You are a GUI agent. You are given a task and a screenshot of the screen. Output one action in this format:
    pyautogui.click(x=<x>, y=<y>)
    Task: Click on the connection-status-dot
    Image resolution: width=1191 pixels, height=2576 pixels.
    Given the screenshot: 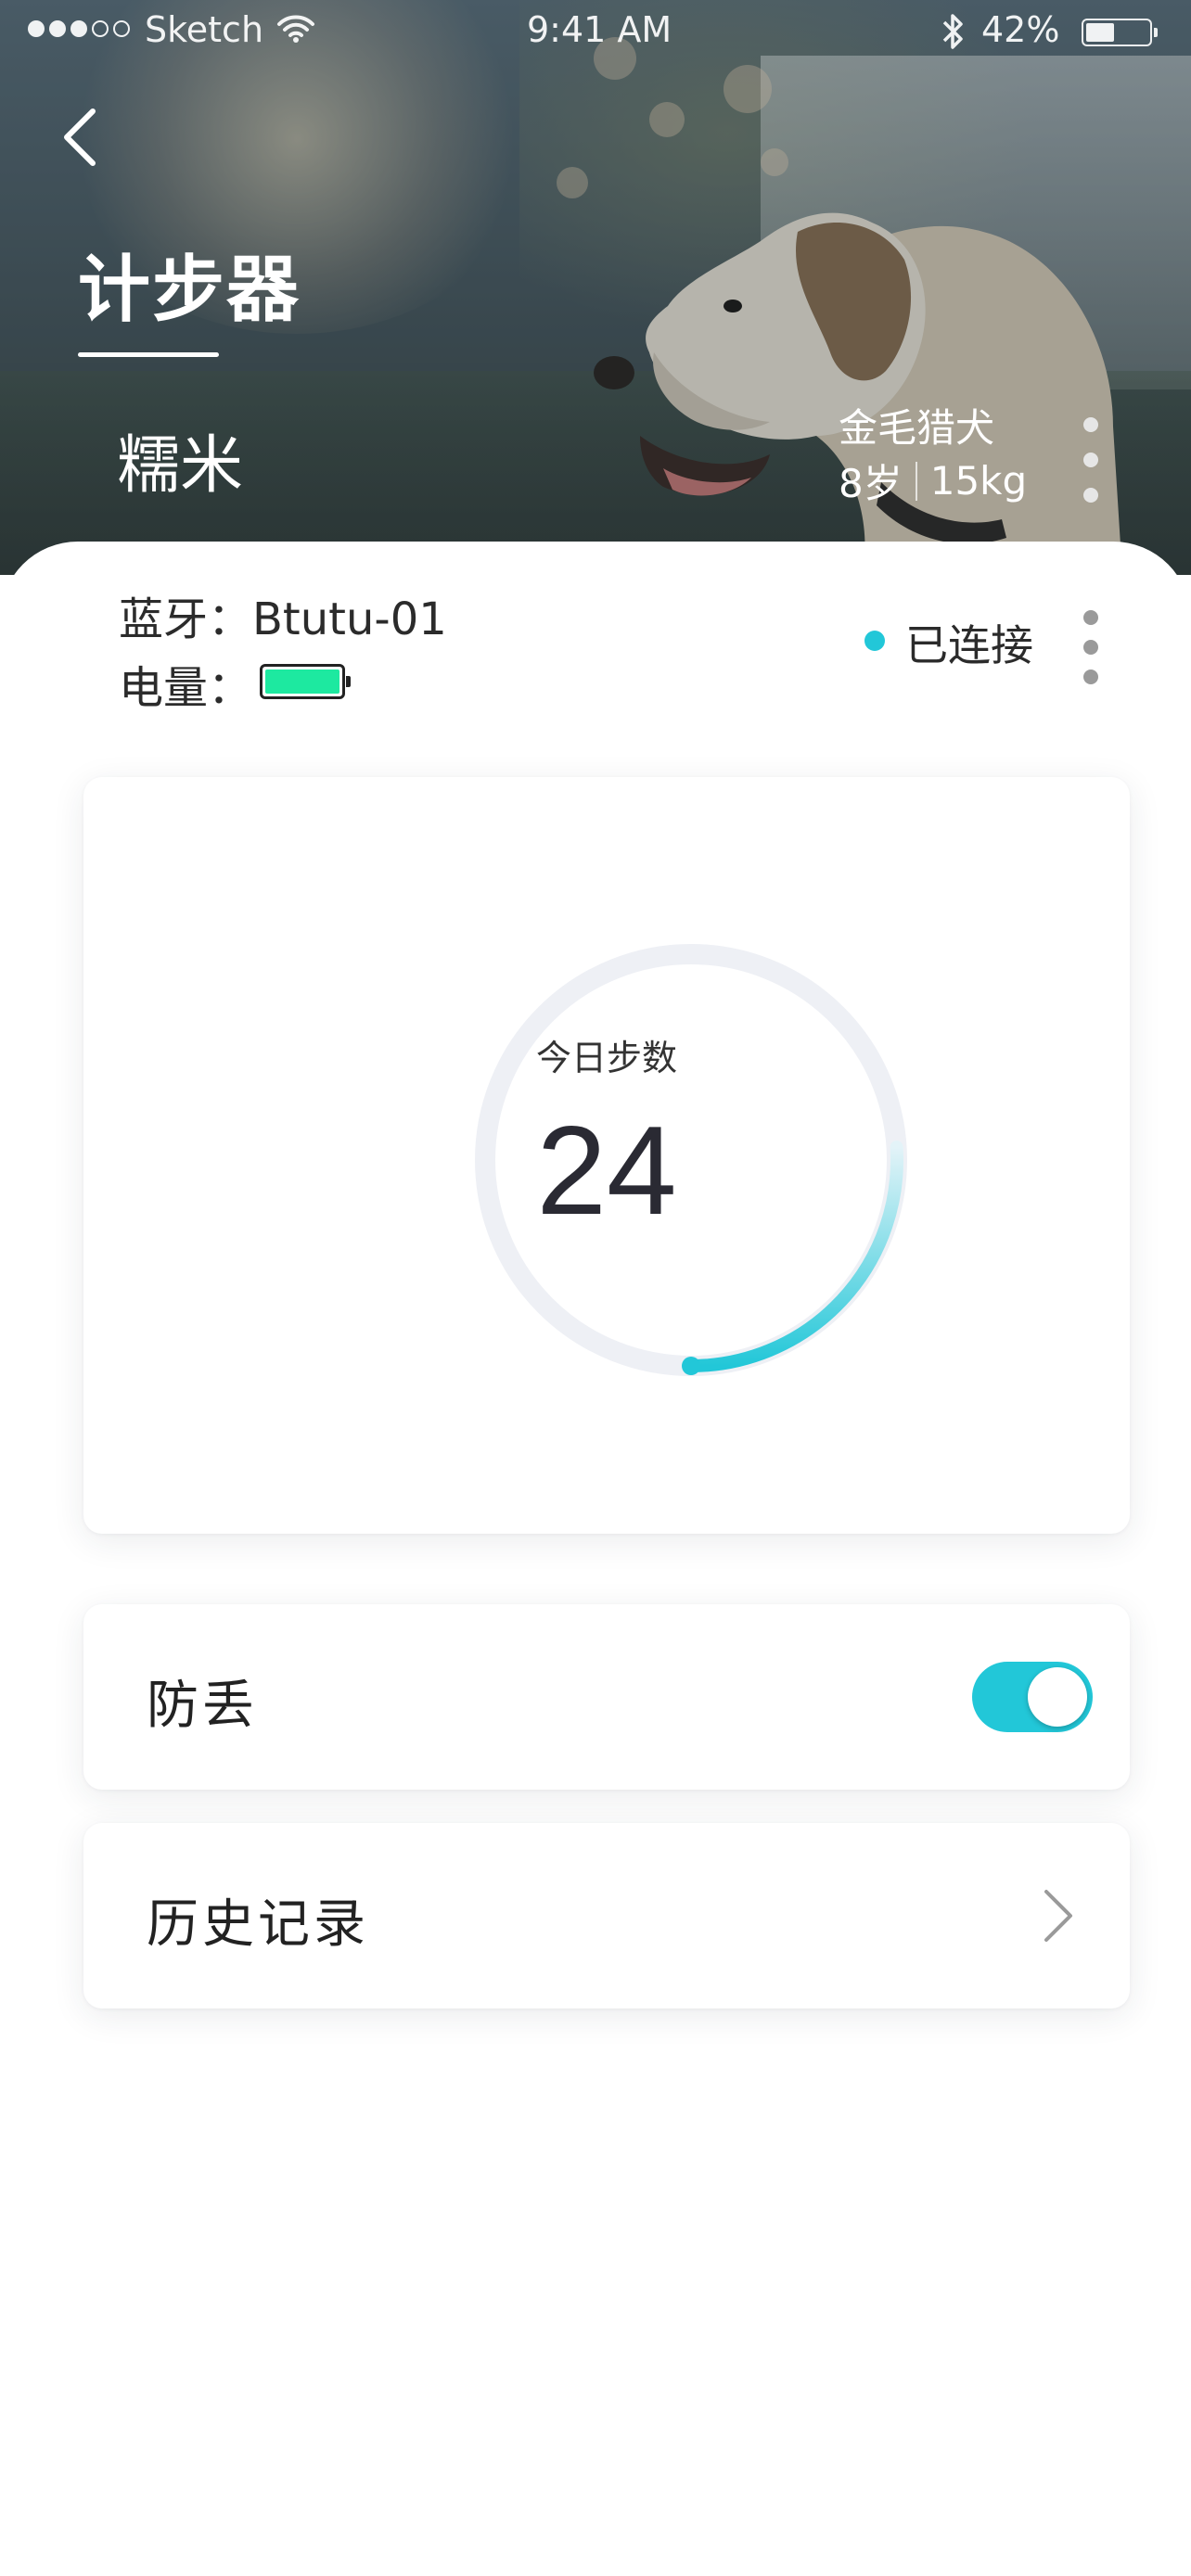 What is the action you would take?
    pyautogui.click(x=874, y=641)
    